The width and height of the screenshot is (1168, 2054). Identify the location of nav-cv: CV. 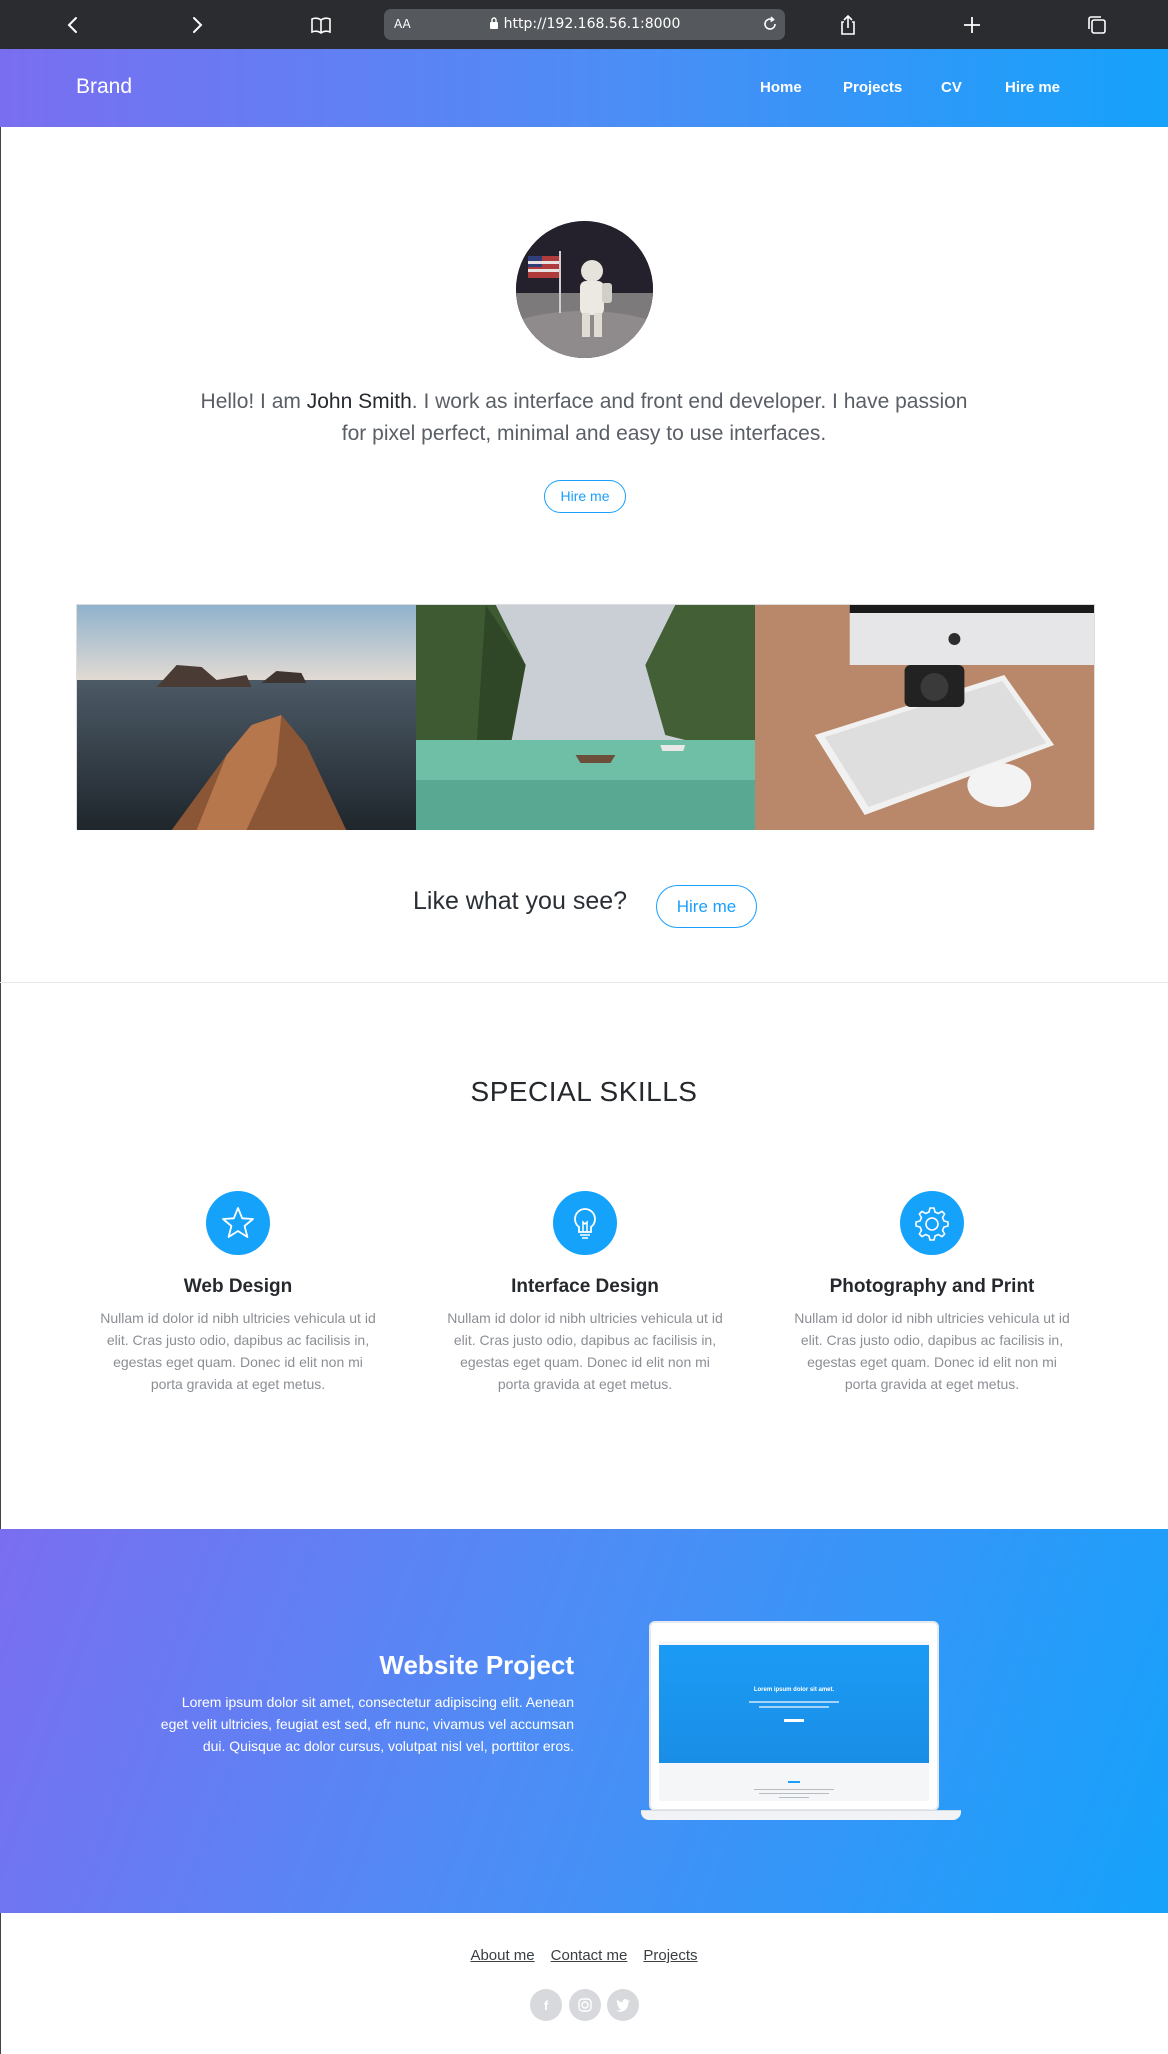
(951, 87).